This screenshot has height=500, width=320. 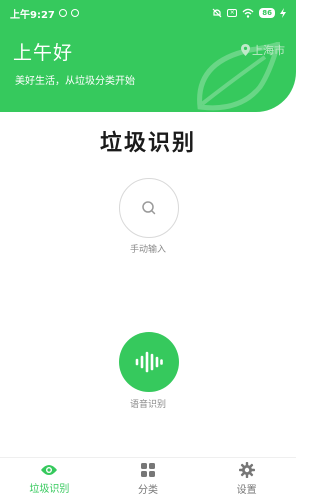 I want to click on gear-icon, so click(x=246, y=470).